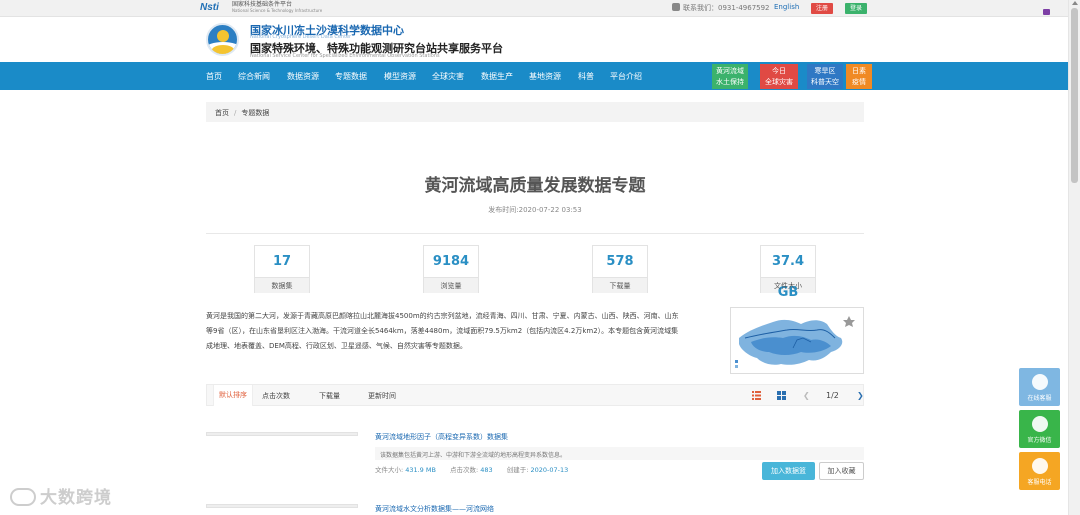 This screenshot has width=1080, height=515. I want to click on extension-icon, so click(1046, 12).